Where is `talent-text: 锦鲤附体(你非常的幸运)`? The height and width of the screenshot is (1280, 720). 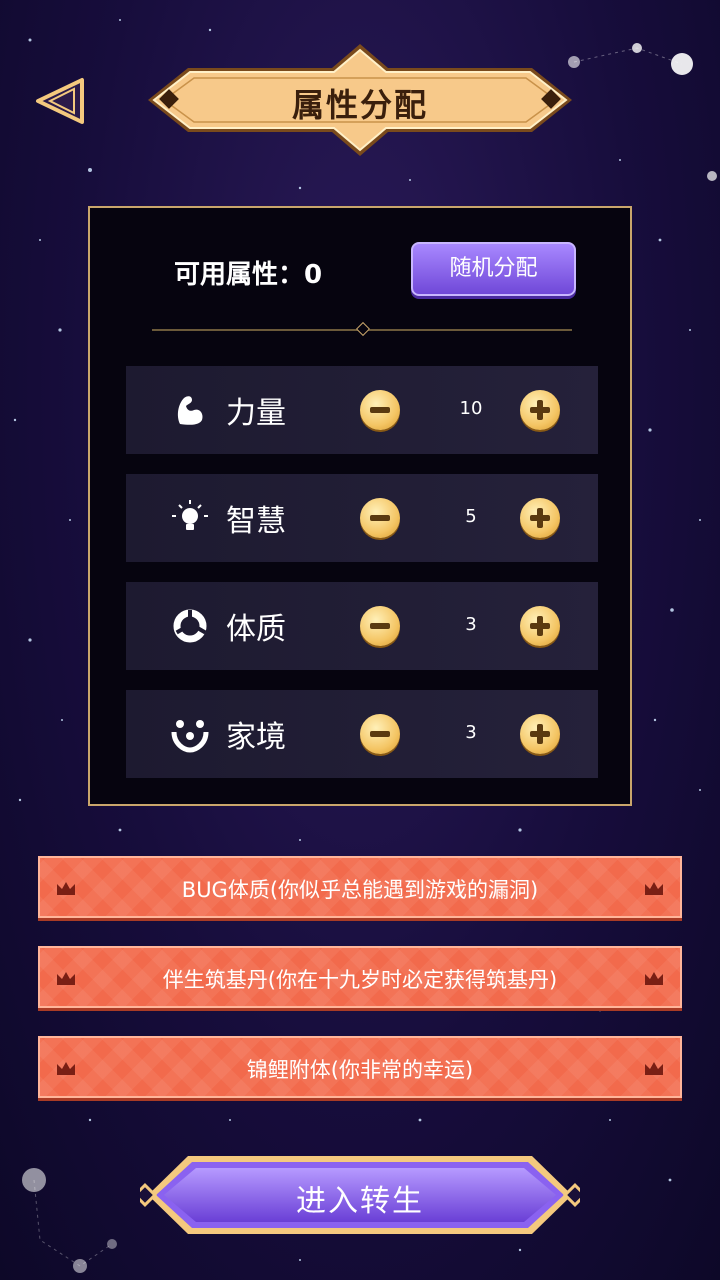 talent-text: 锦鲤附体(你非常的幸运) is located at coordinates (360, 1070).